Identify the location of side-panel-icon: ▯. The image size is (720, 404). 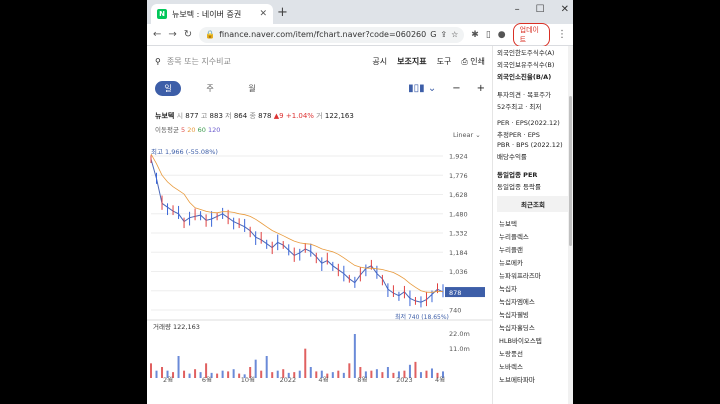
(488, 35).